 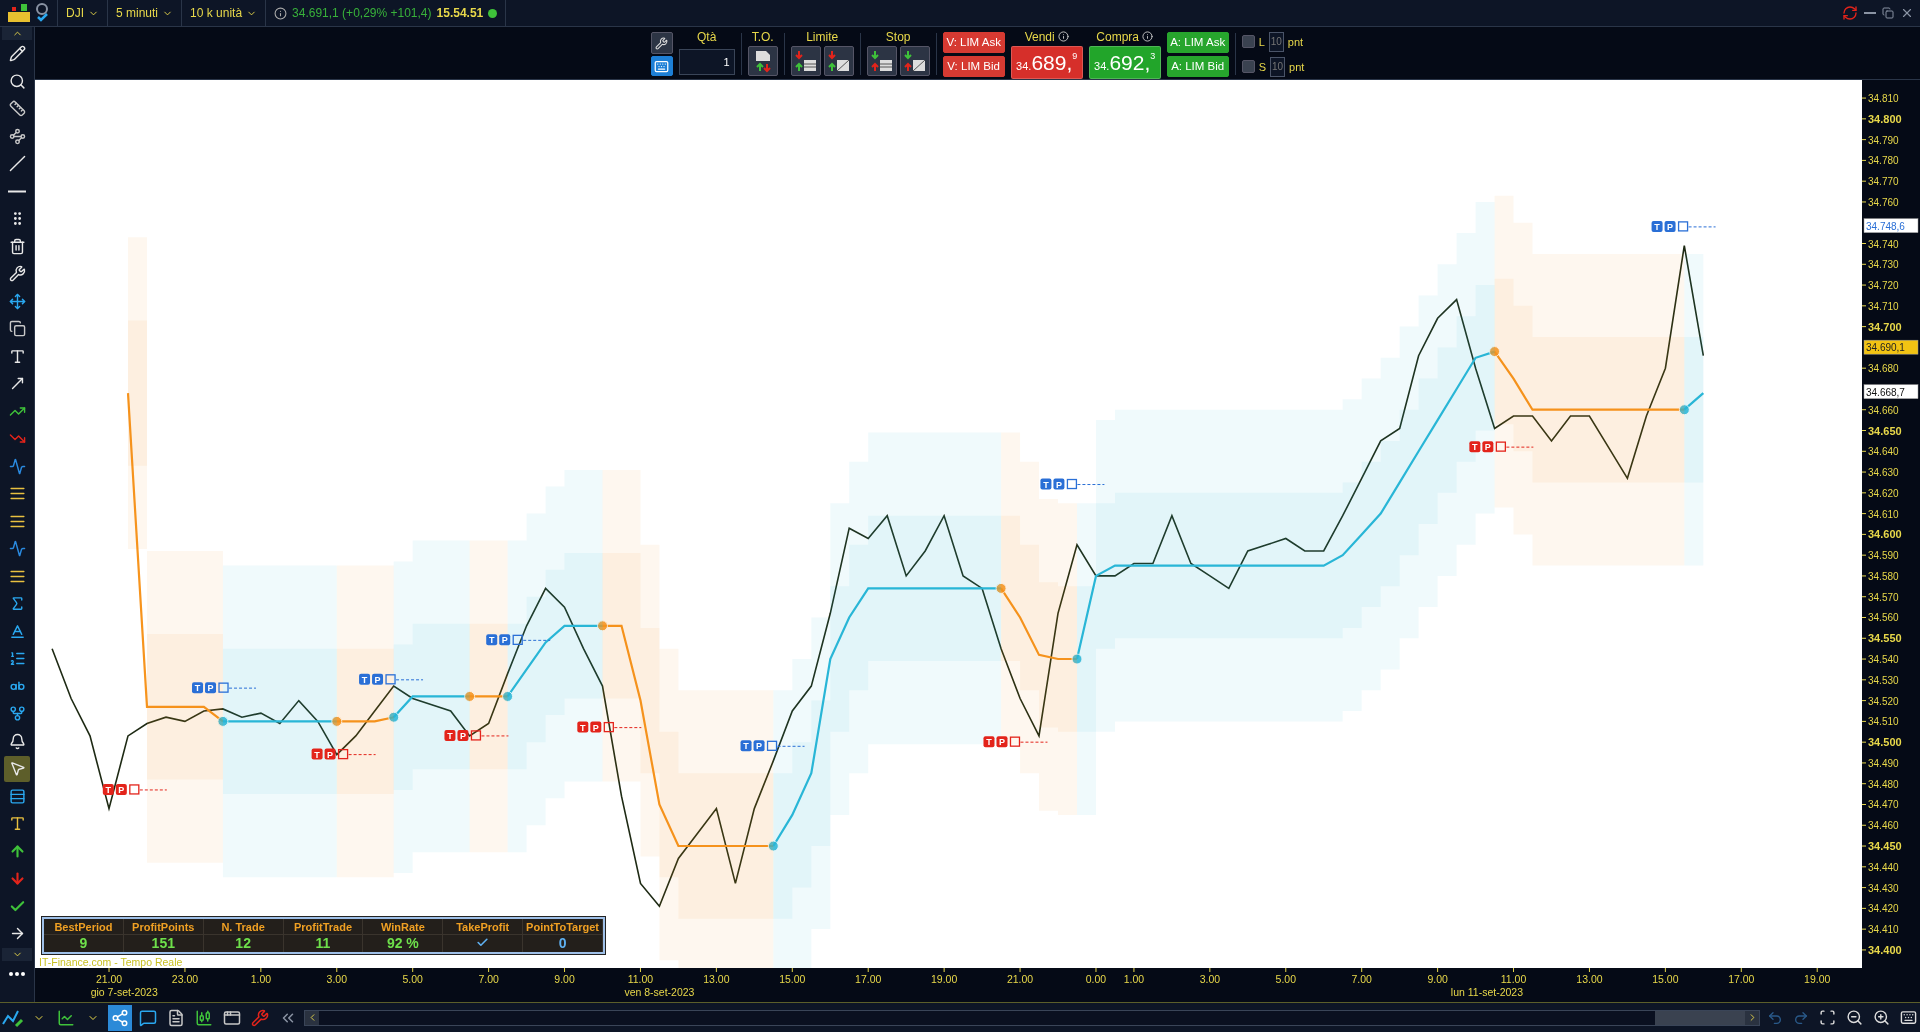 What do you see at coordinates (17, 974) in the screenshot?
I see `more-icon` at bounding box center [17, 974].